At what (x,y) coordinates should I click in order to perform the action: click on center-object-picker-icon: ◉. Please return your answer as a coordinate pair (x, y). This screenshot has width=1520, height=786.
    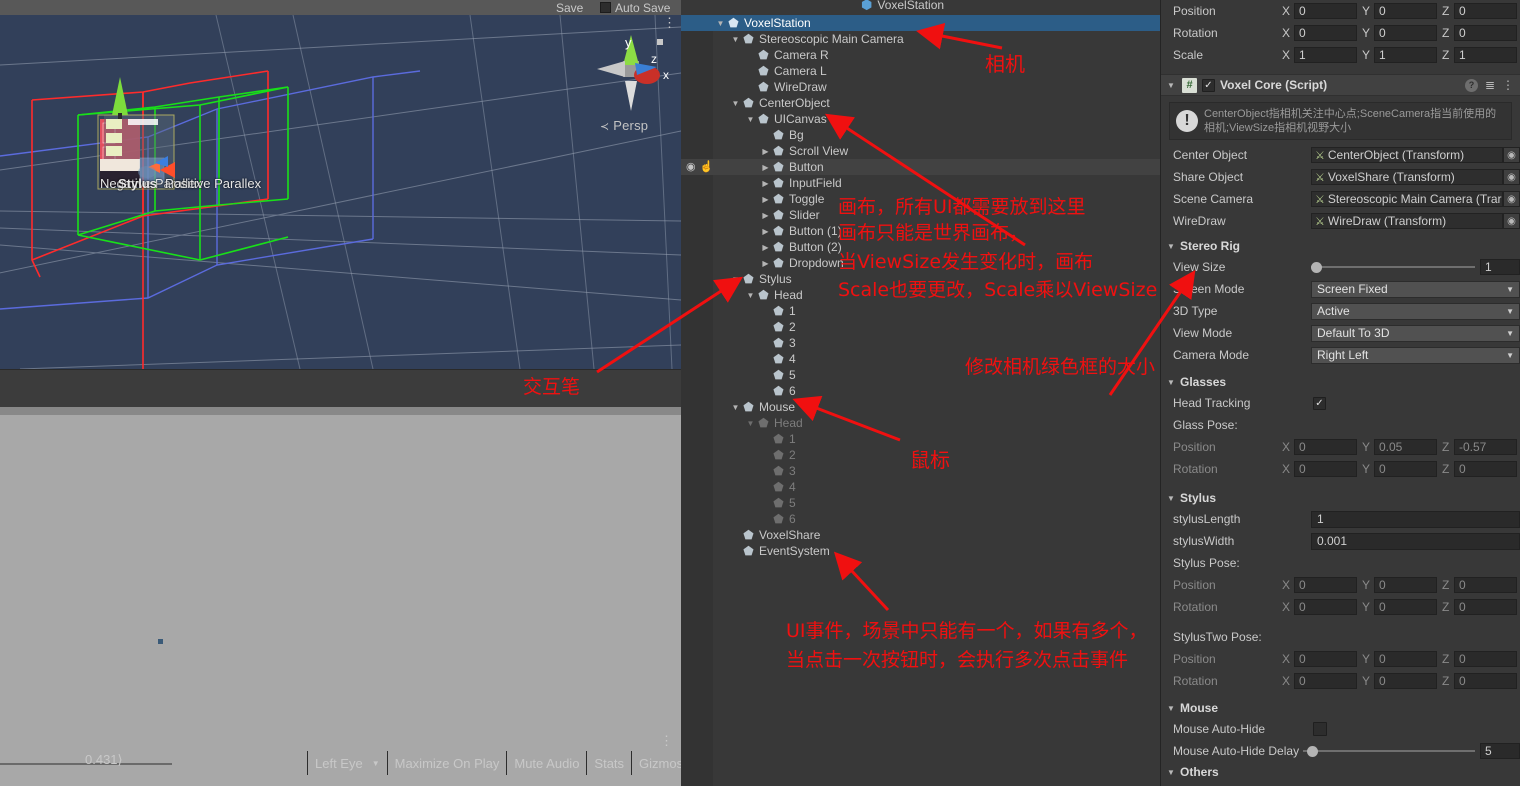
    Looking at the image, I should click on (1511, 155).